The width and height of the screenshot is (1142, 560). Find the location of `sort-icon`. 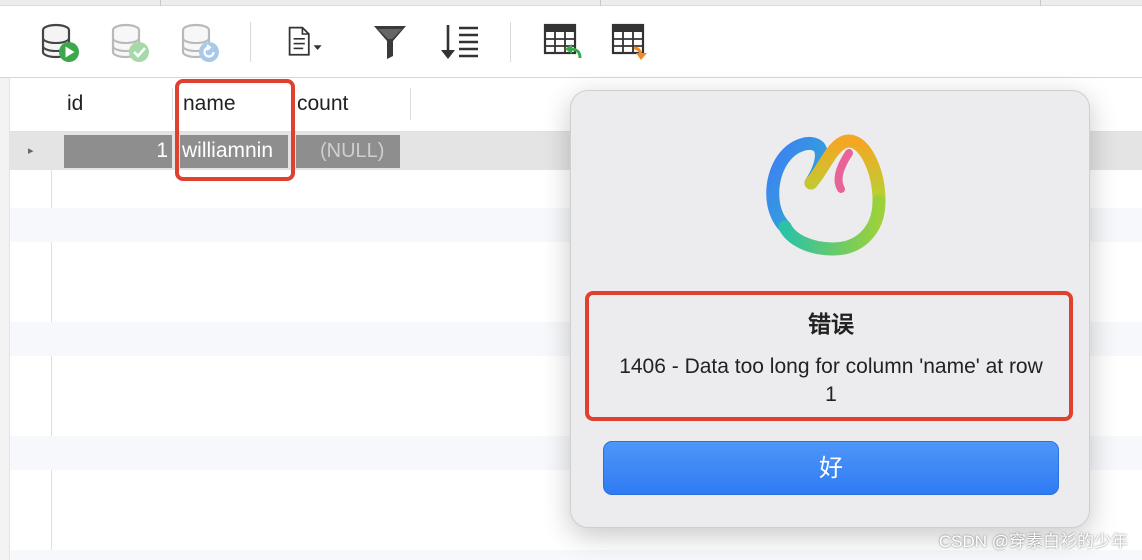

sort-icon is located at coordinates (459, 42).